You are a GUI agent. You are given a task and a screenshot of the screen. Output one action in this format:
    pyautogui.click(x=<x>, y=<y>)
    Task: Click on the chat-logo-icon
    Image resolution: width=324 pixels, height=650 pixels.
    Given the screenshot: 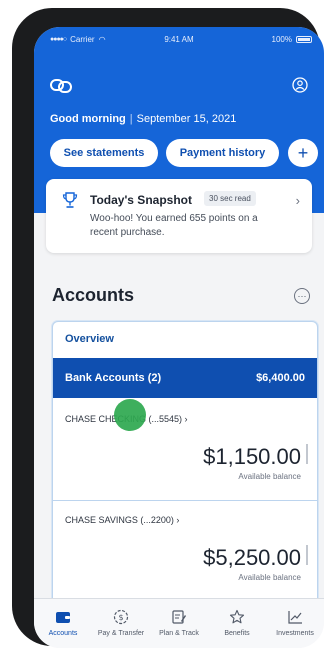 What is the action you would take?
    pyautogui.click(x=61, y=86)
    